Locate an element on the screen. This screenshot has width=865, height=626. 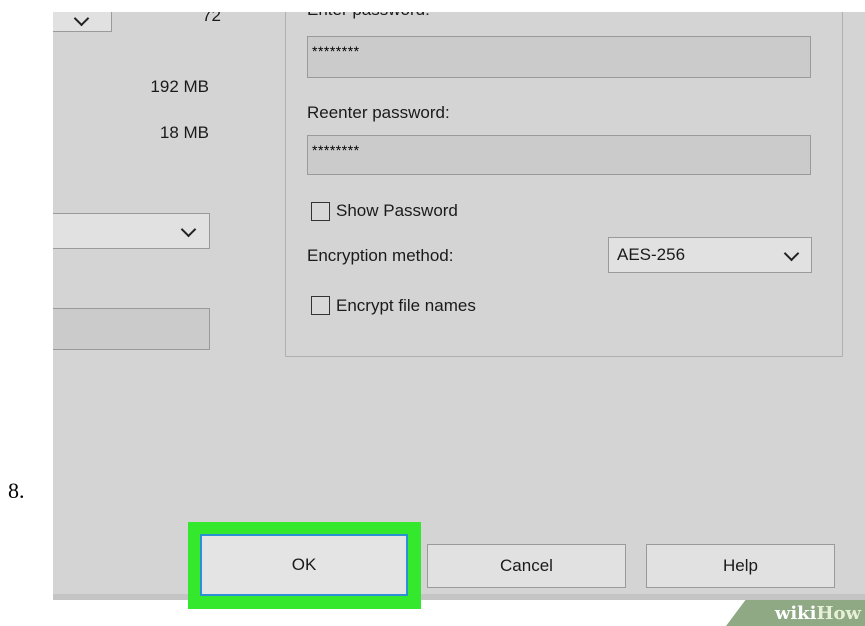
size-value: 18 MB is located at coordinates (184, 132).